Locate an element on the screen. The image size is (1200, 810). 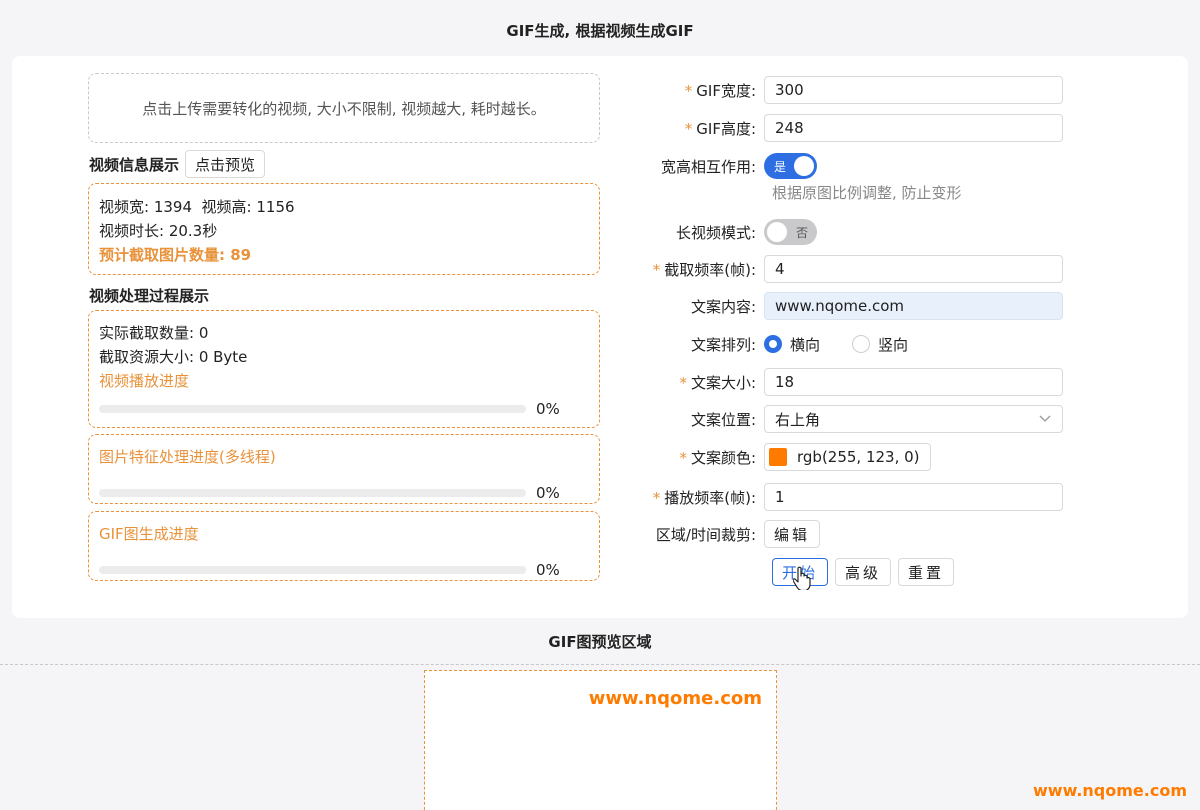
long-video-row: 长视频模式: 否 is located at coordinates (708, 232).